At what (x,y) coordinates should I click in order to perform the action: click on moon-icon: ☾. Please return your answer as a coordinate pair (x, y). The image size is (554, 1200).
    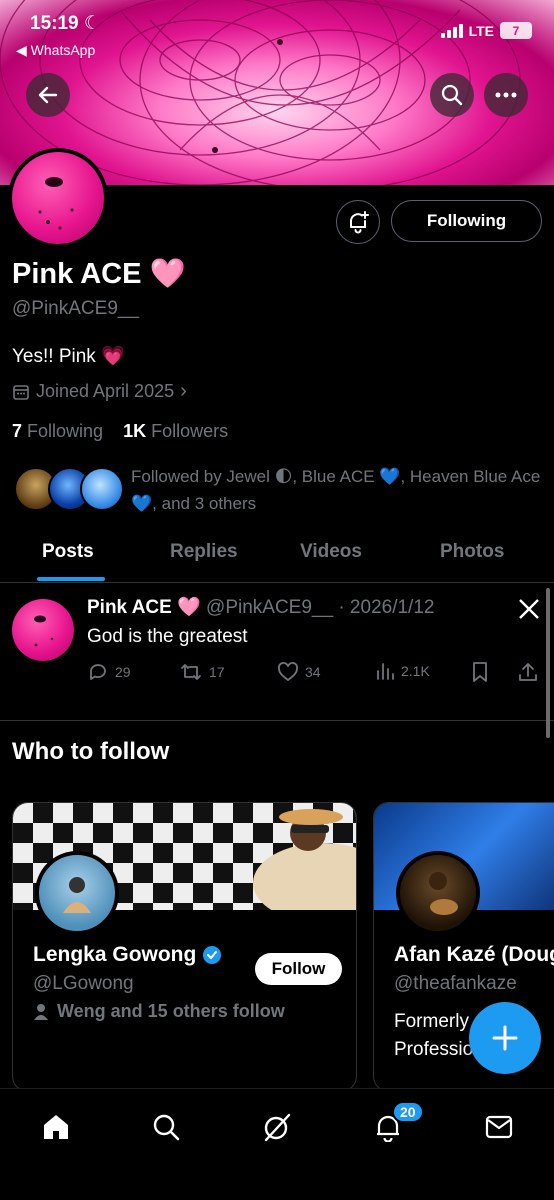
    Looking at the image, I should click on (92, 23).